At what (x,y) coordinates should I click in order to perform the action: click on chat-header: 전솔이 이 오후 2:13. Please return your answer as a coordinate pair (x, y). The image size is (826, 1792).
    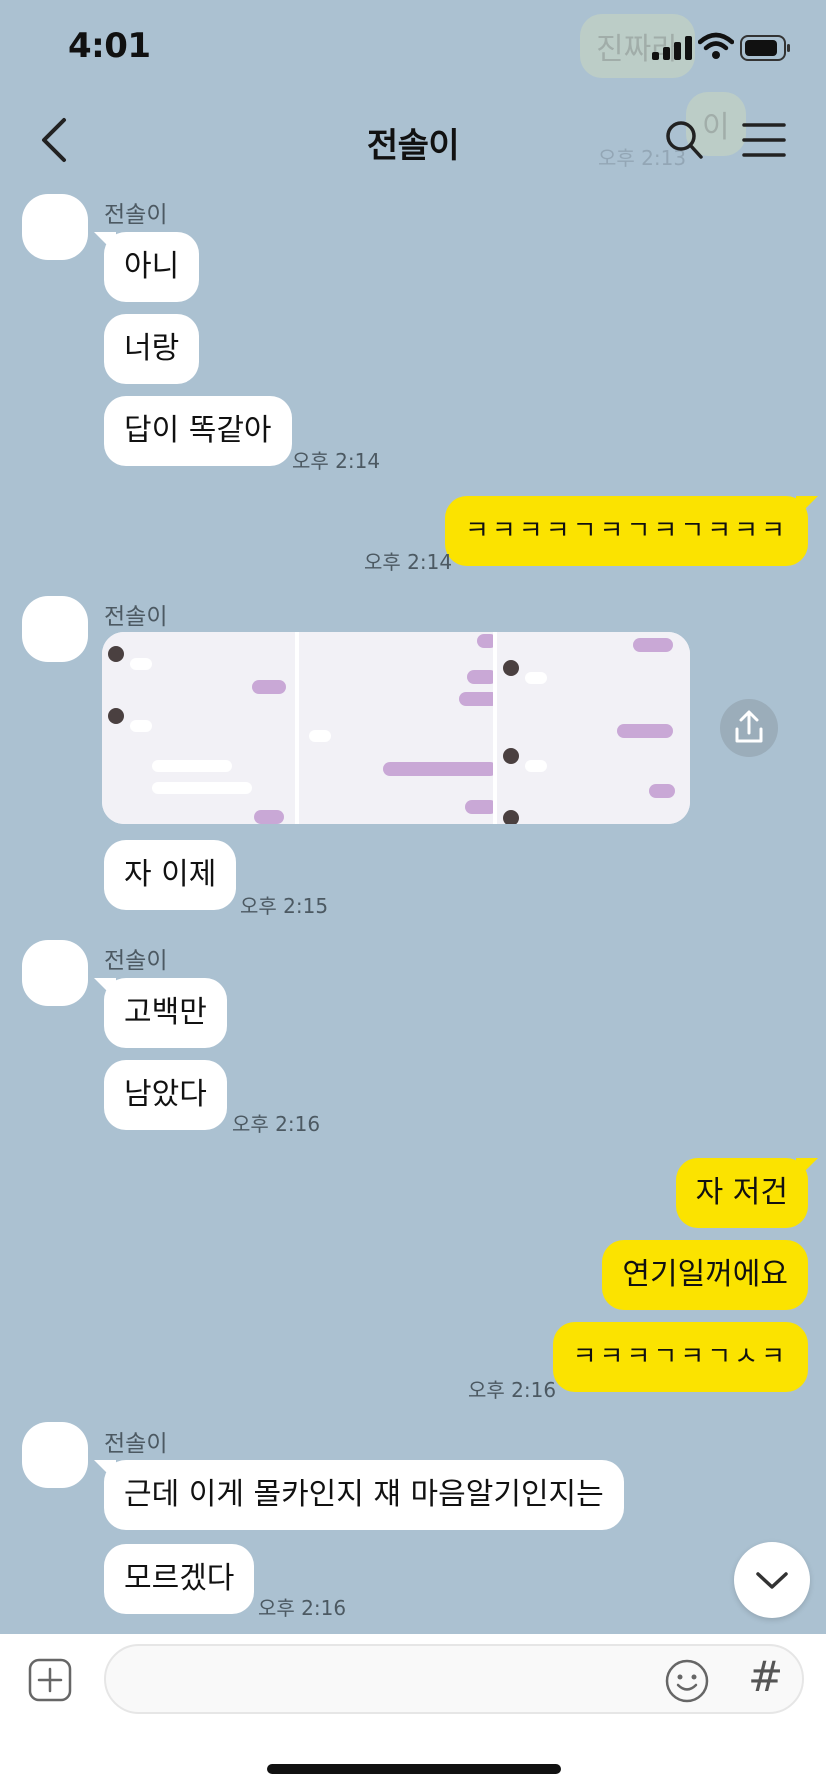
    Looking at the image, I should click on (413, 138).